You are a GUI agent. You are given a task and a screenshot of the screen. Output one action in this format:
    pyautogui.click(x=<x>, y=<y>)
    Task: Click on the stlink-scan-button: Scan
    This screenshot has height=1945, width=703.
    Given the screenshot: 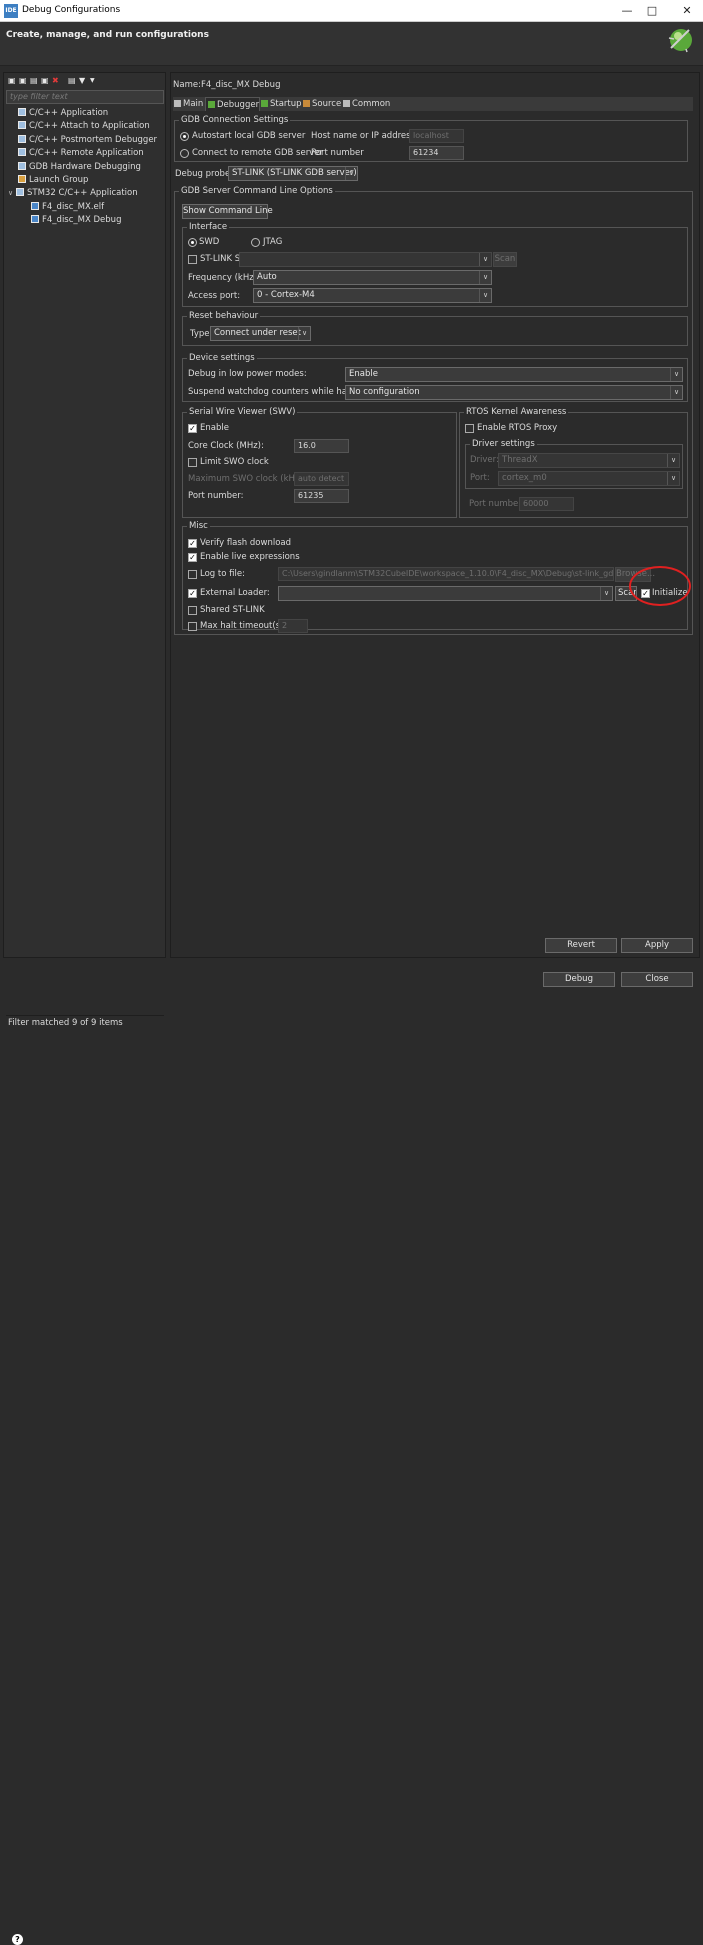 What is the action you would take?
    pyautogui.click(x=505, y=259)
    